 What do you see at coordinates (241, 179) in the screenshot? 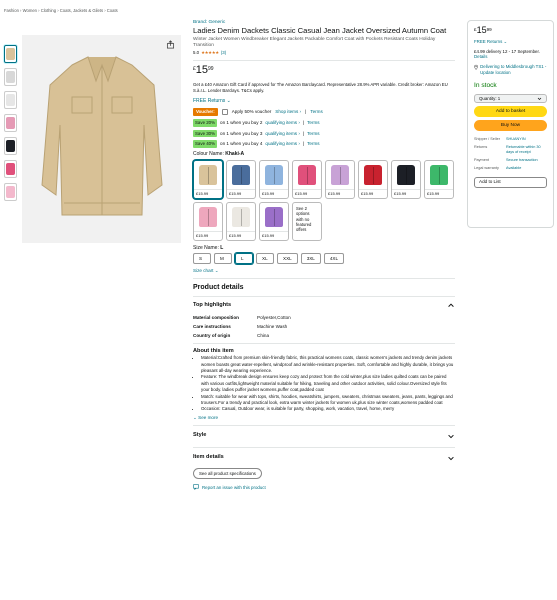
I see `colour-swatch-denim-blue: £15.99` at bounding box center [241, 179].